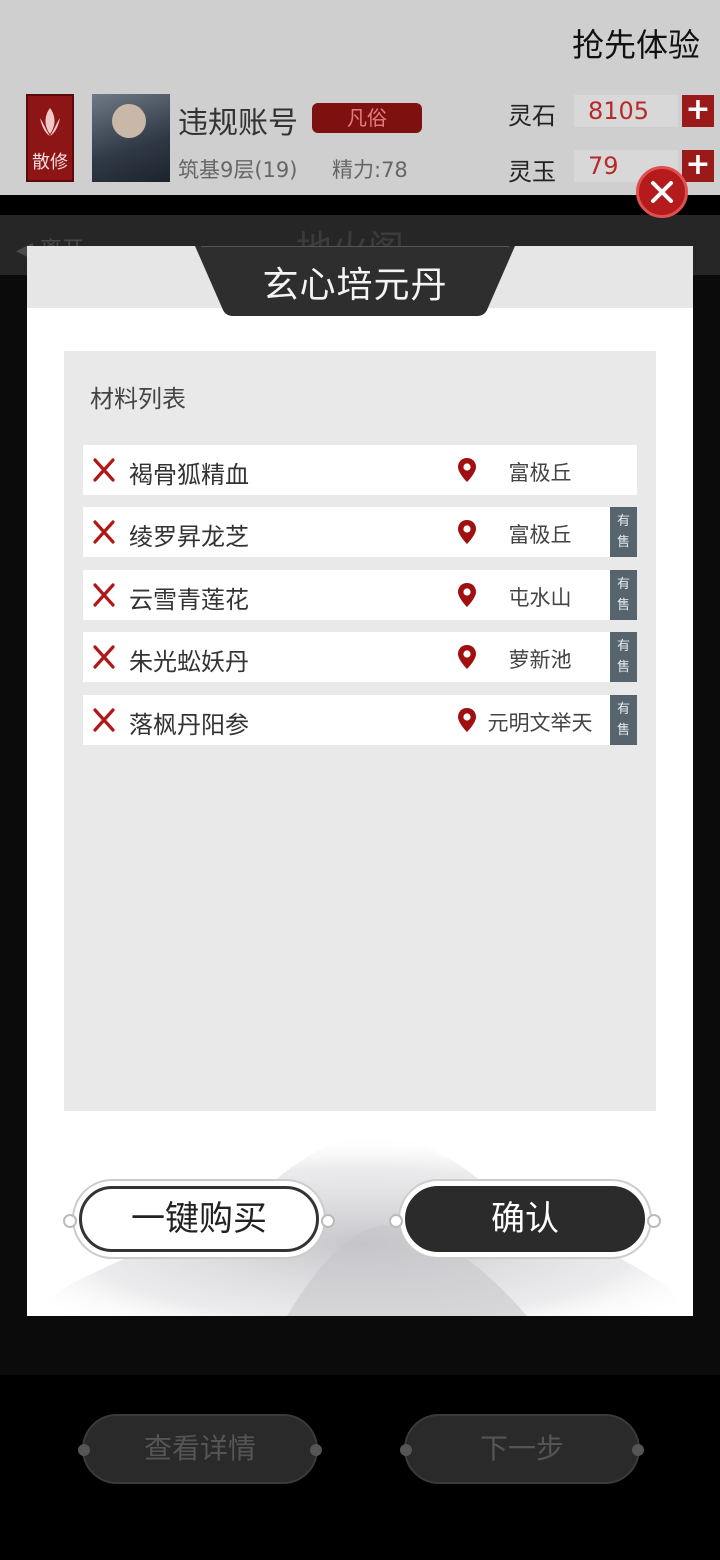  Describe the element at coordinates (131, 138) in the screenshot. I see `avatar` at that location.